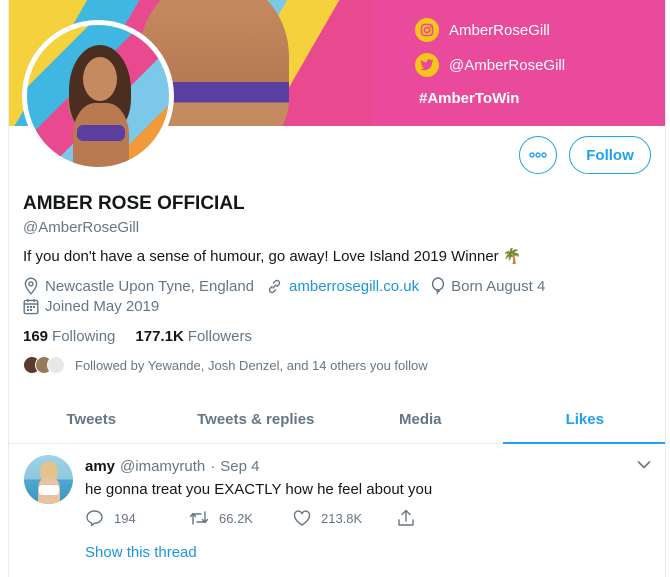 Image resolution: width=670 pixels, height=577 pixels. I want to click on followers-count-link: 177.1K Followers, so click(193, 336).